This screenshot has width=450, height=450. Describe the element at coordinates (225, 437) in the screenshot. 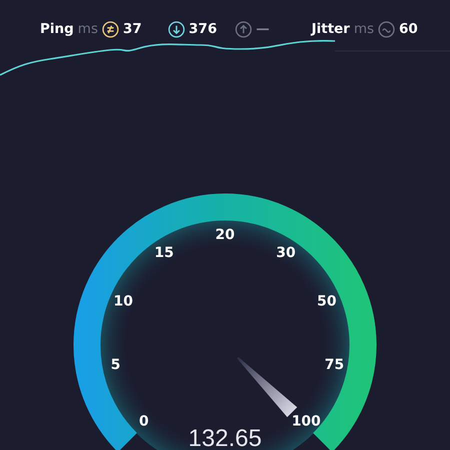

I see `speed-reading: 132.65` at that location.